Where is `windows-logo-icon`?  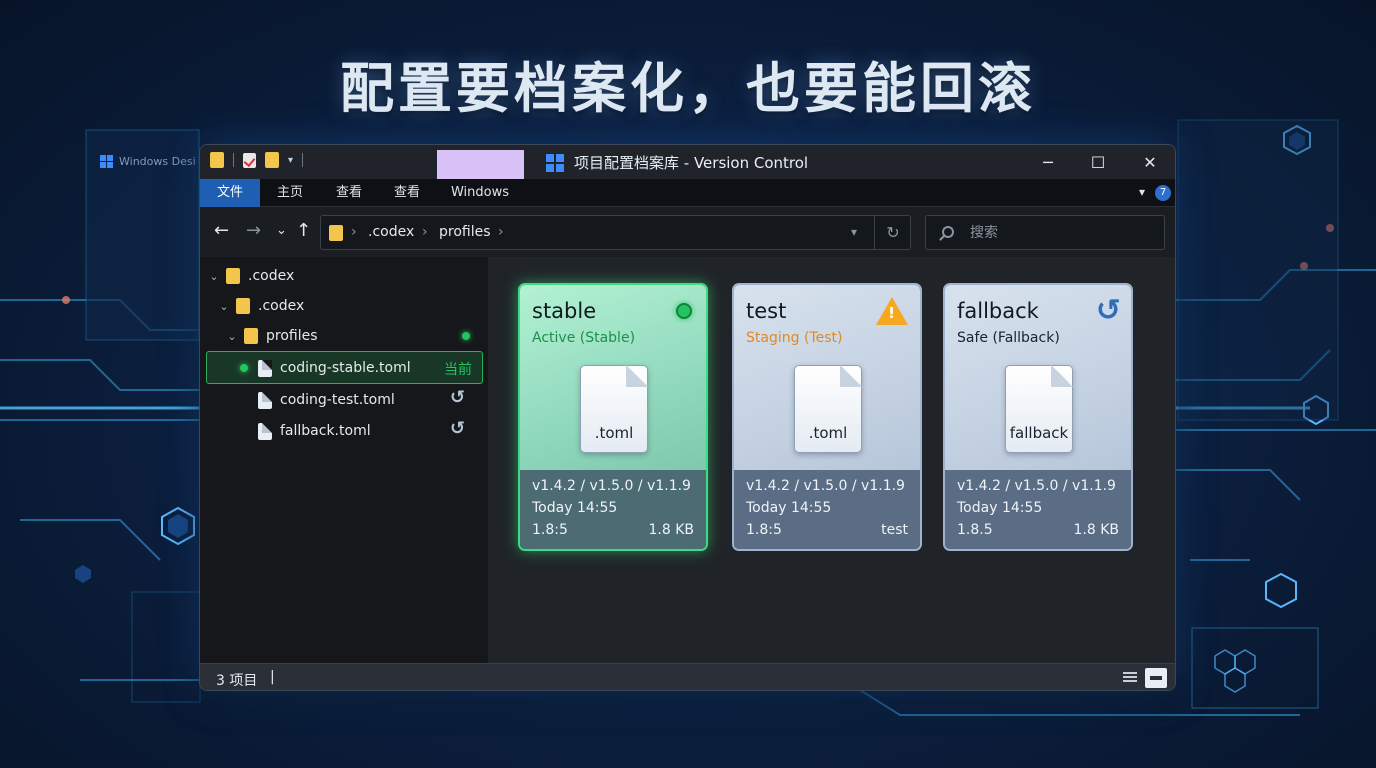
windows-logo-icon is located at coordinates (555, 162).